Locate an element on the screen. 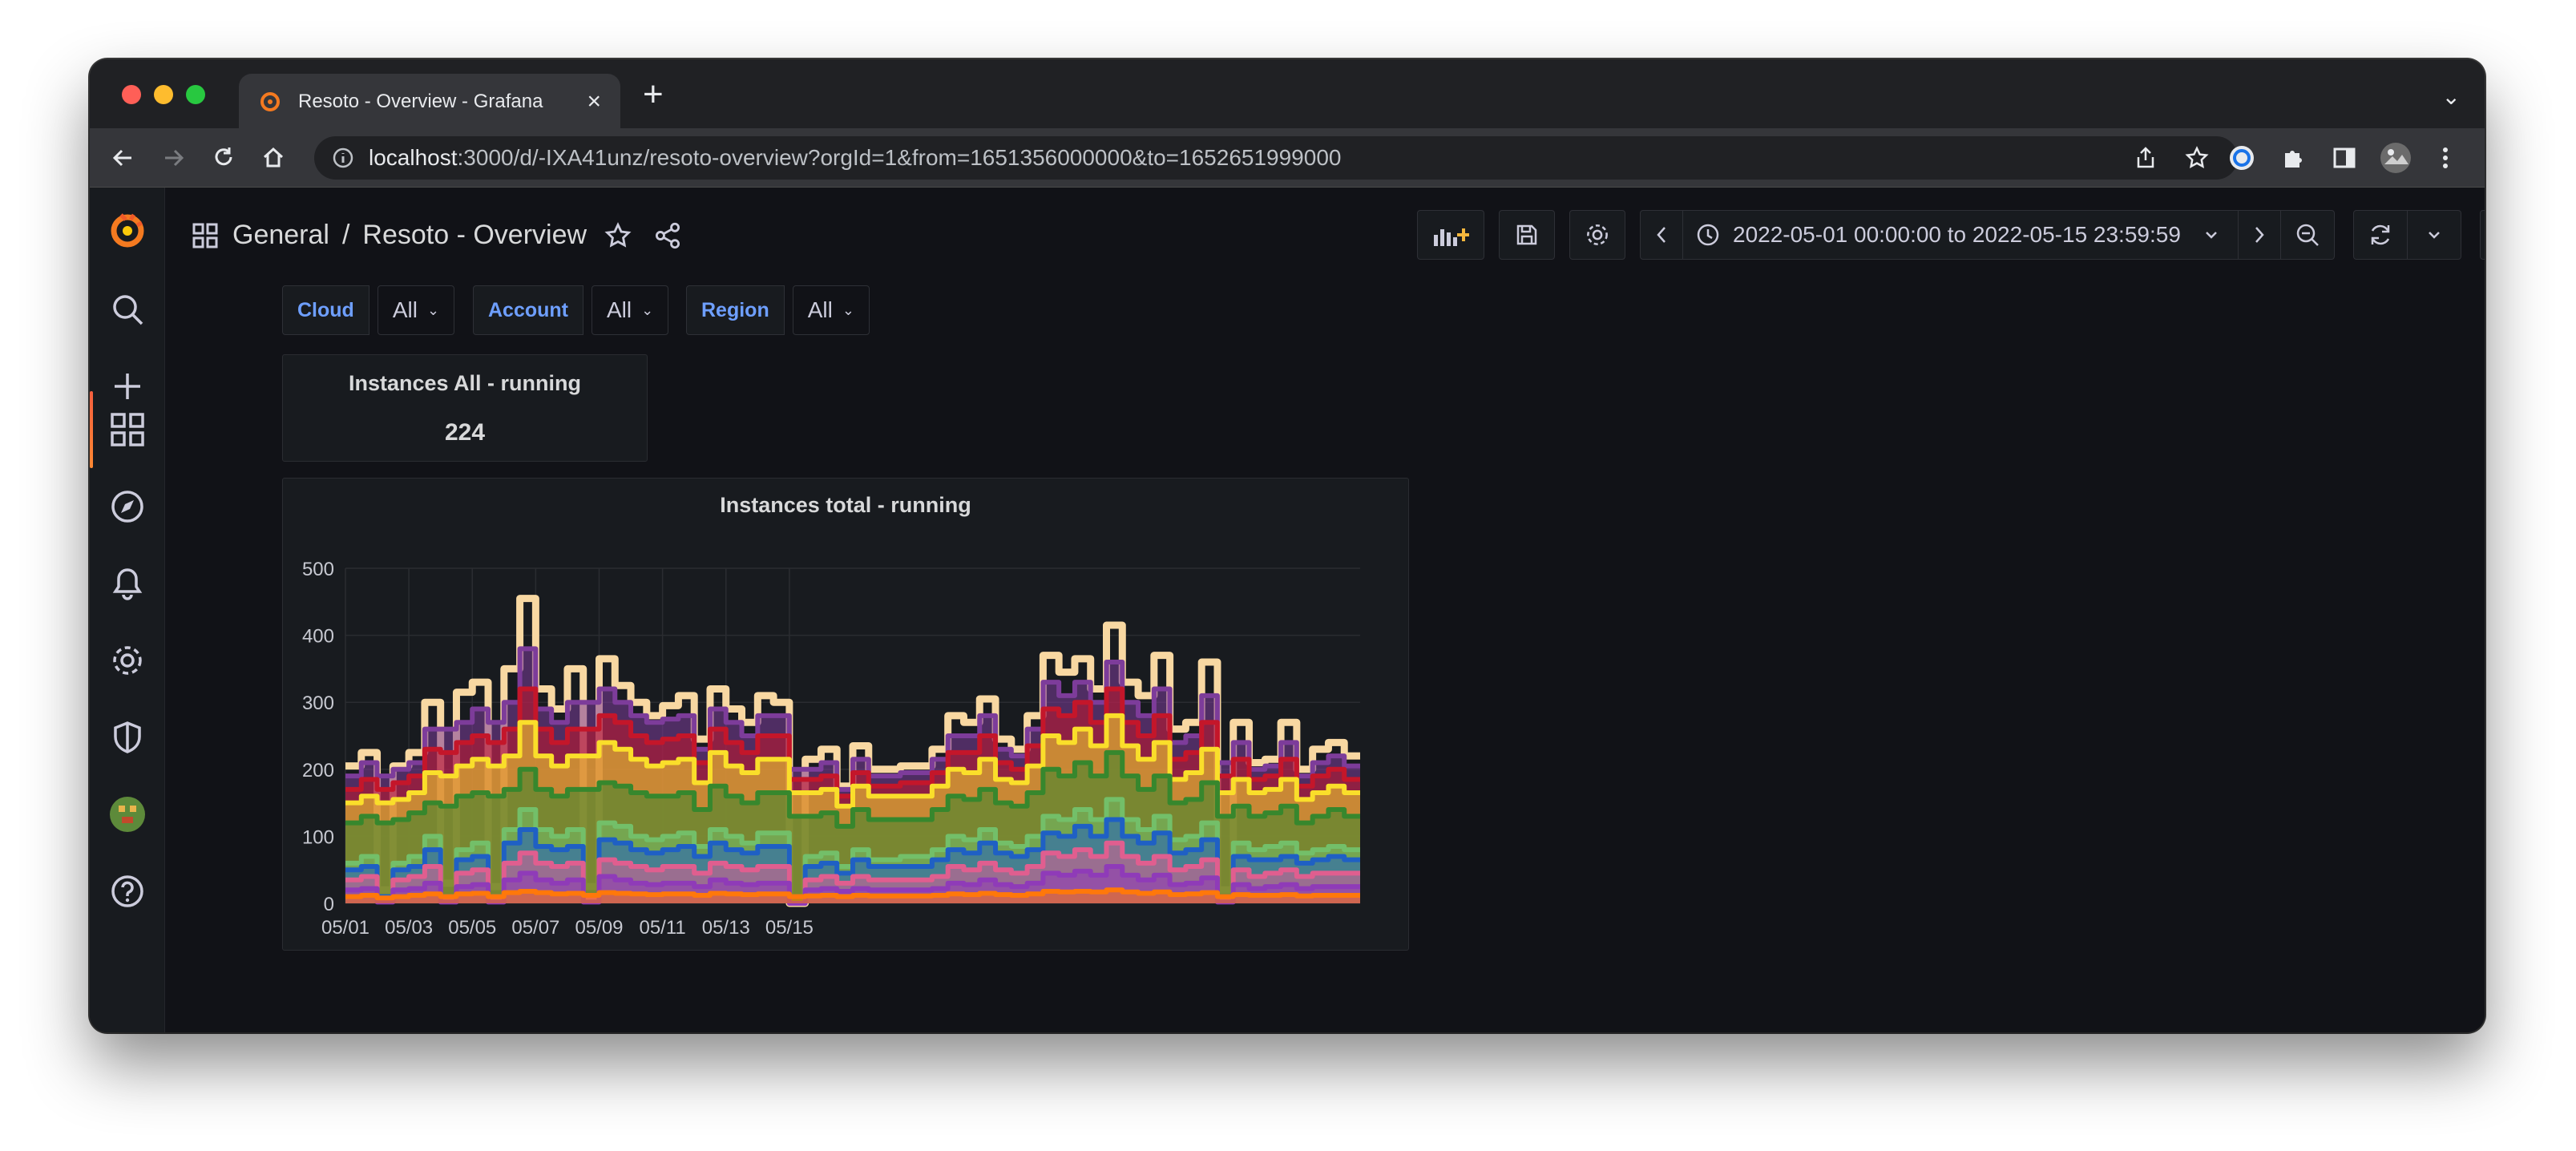 This screenshot has height=1151, width=2576. zoom-window-button is located at coordinates (196, 94).